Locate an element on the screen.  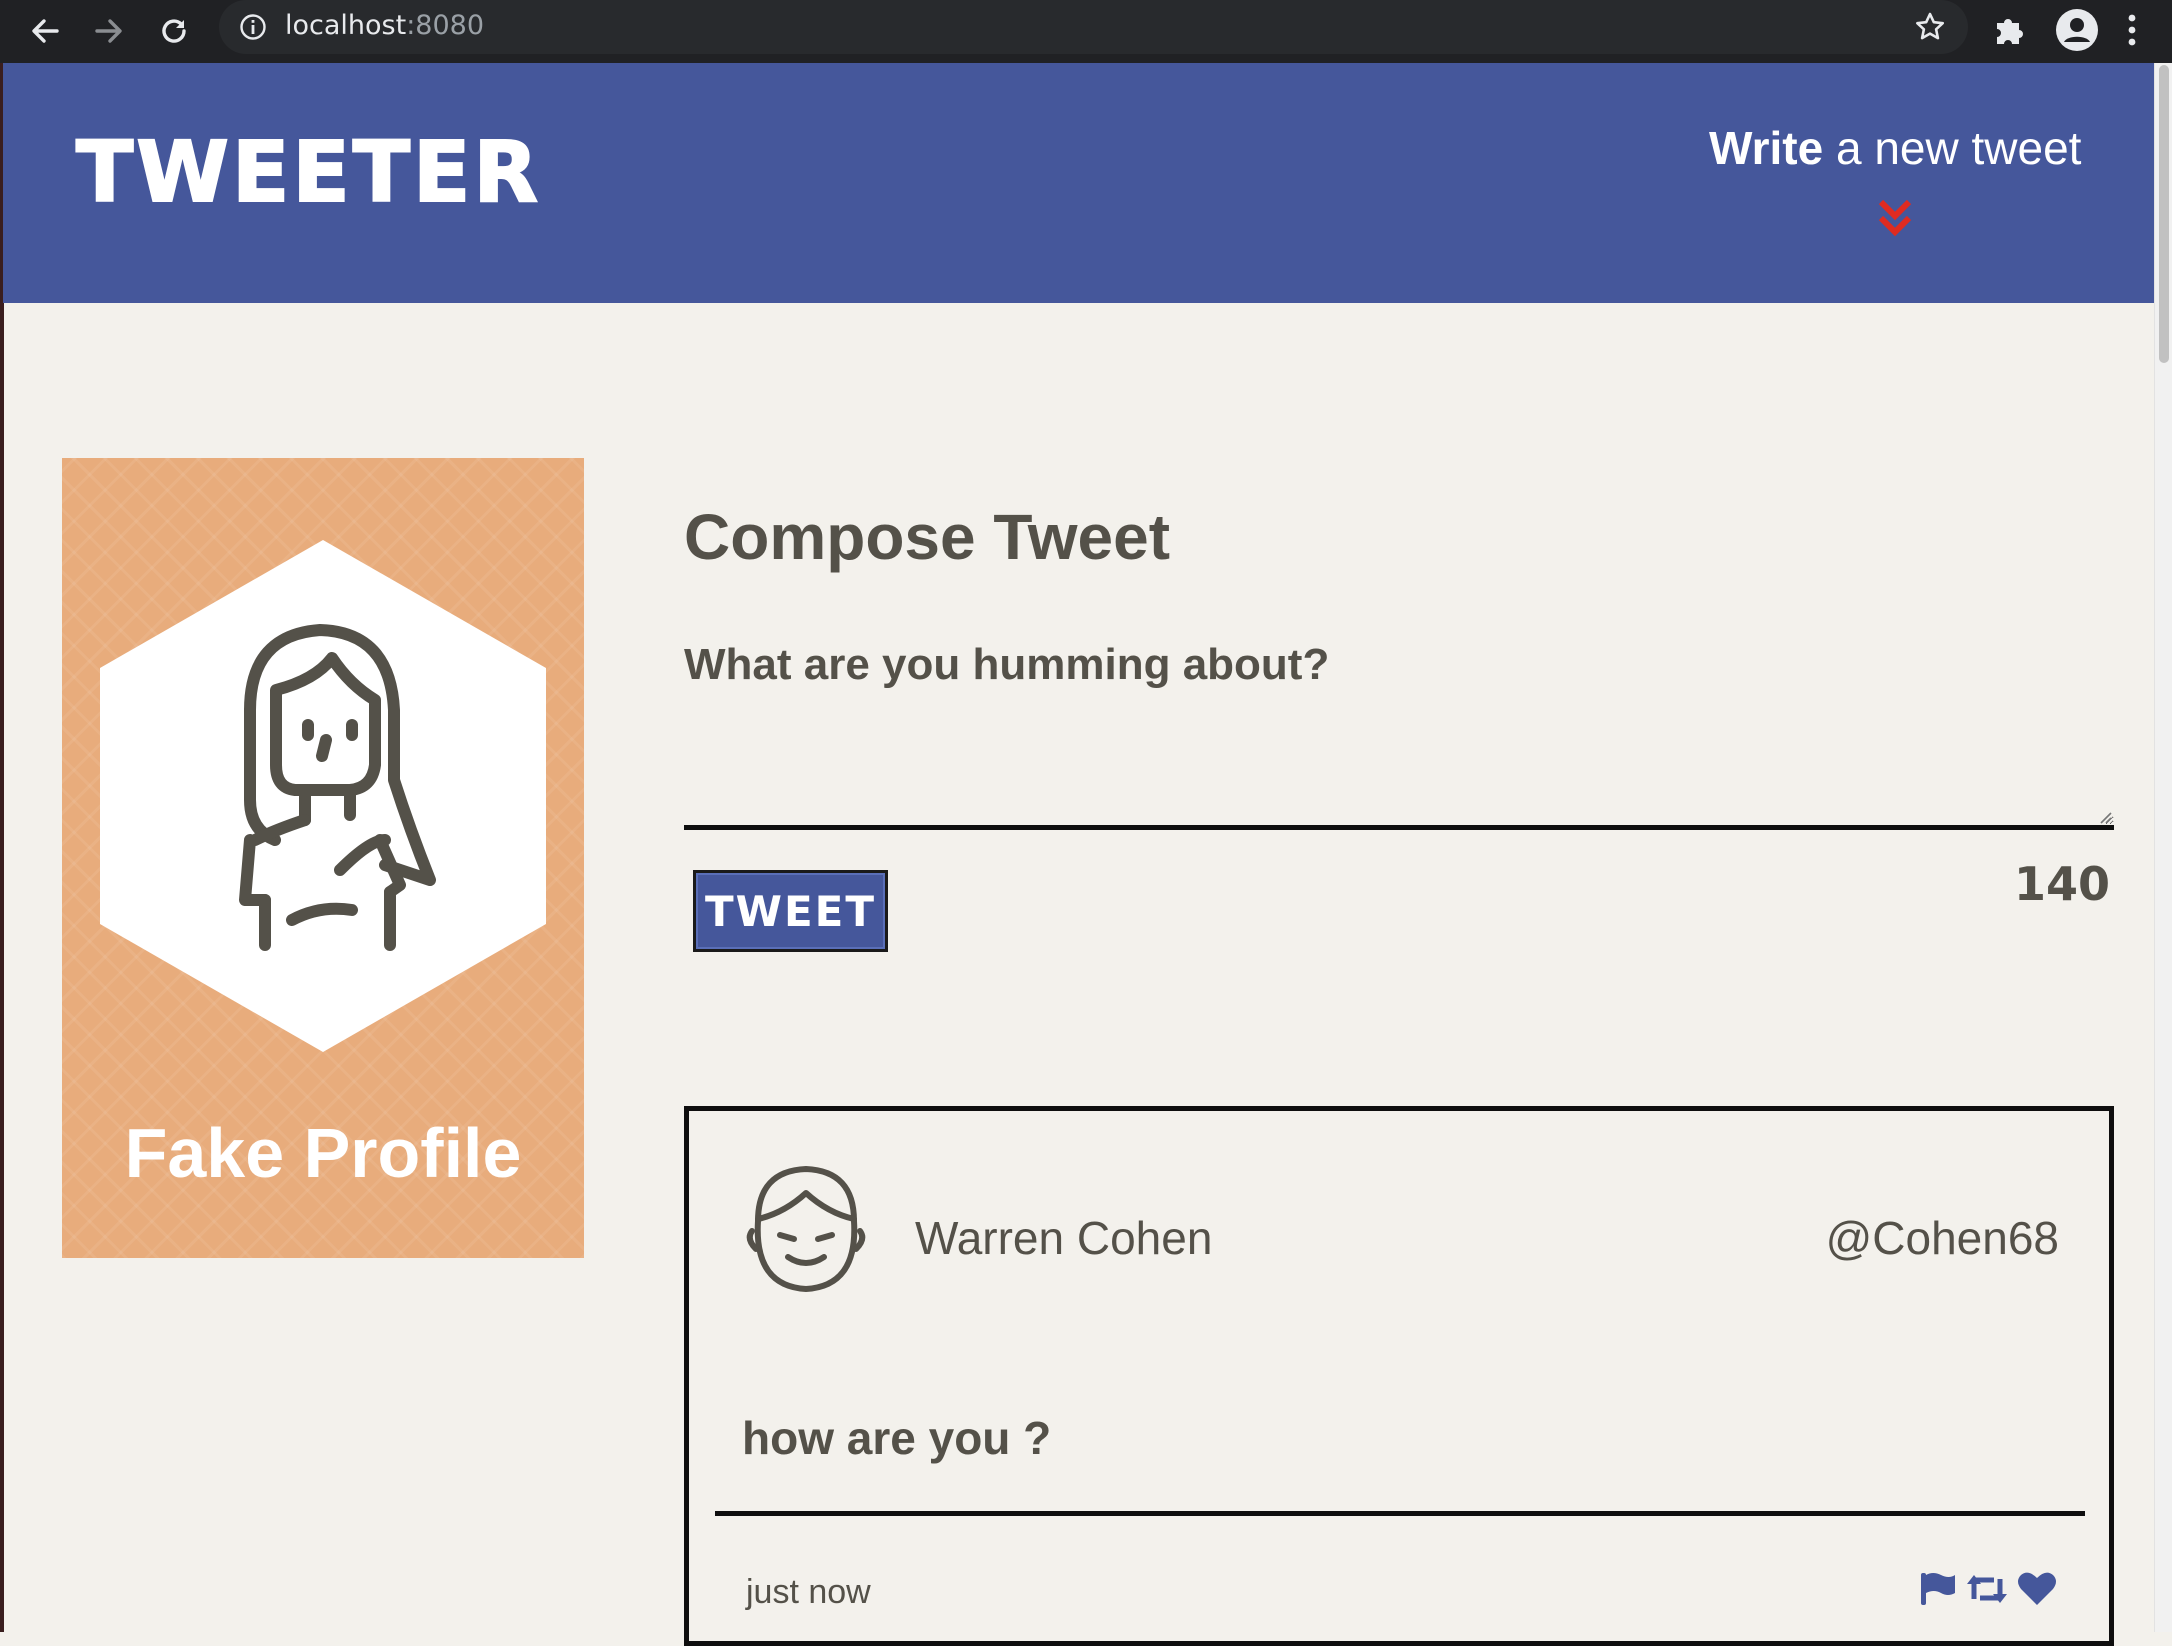
tweet-timestamp: just now is located at coordinates (808, 1592).